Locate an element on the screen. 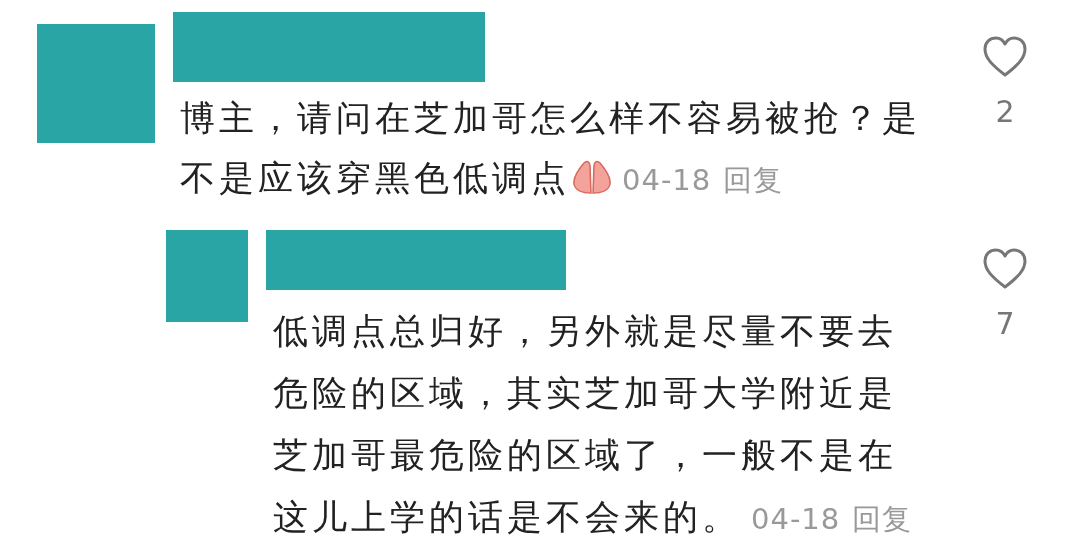 The width and height of the screenshot is (1080, 554). comment-text: 博主，请问在芝加哥怎么样不容易被抢？是不是应该穿黑色低调点 04-18 回复 is located at coordinates (550, 148).